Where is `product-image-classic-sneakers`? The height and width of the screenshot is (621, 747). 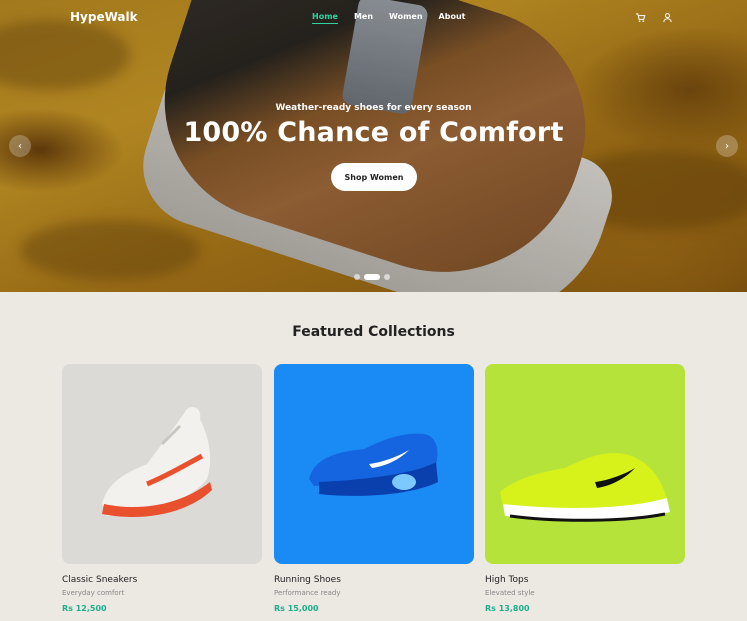
product-image-classic-sneakers is located at coordinates (162, 464).